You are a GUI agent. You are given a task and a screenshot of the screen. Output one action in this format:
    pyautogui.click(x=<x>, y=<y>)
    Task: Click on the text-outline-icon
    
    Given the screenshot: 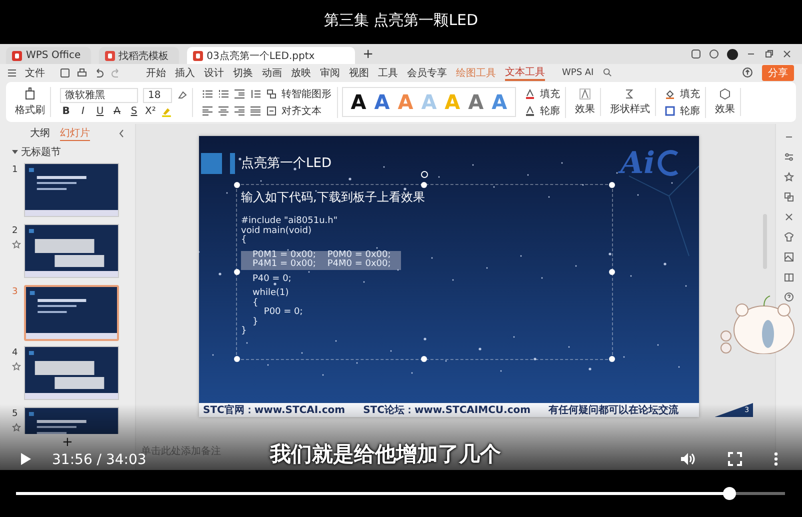 What is the action you would take?
    pyautogui.click(x=530, y=111)
    